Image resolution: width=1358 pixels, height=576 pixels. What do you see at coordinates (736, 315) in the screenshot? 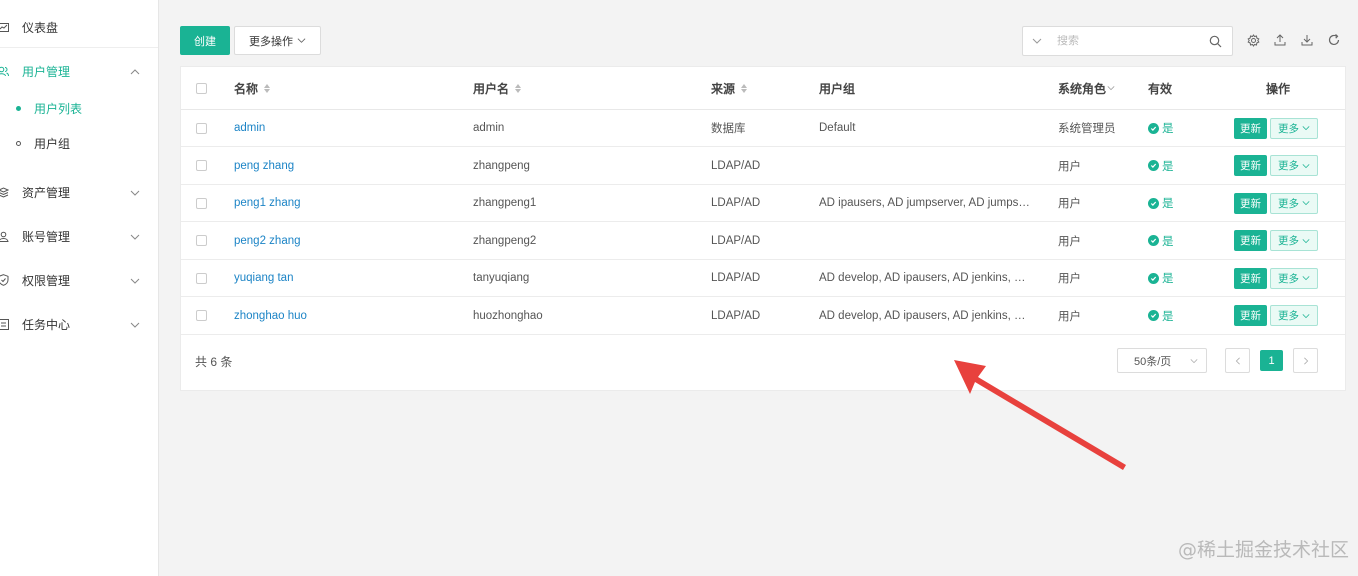
I see `source-cell: LDAP/AD` at bounding box center [736, 315].